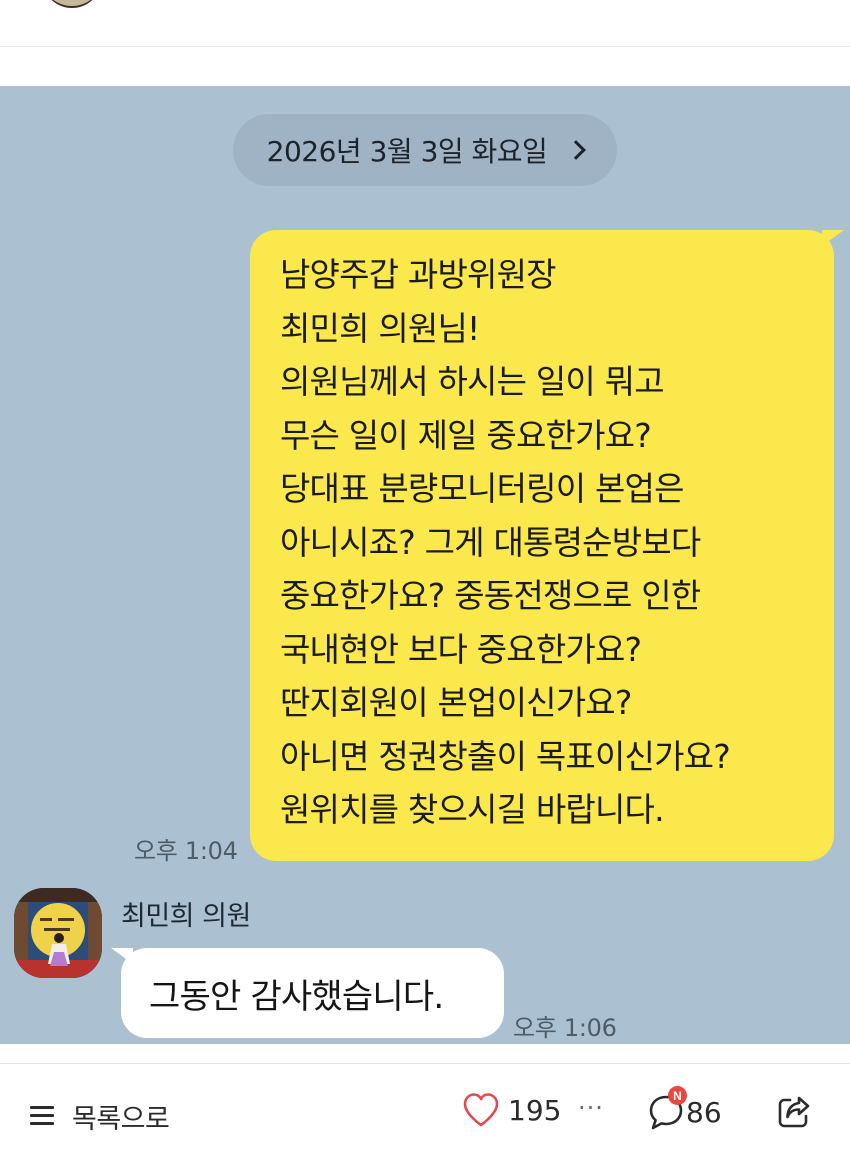 This screenshot has width=850, height=1160. What do you see at coordinates (466, 435) in the screenshot?
I see `message-line: 무슨 일이 제일 중요한가요?` at bounding box center [466, 435].